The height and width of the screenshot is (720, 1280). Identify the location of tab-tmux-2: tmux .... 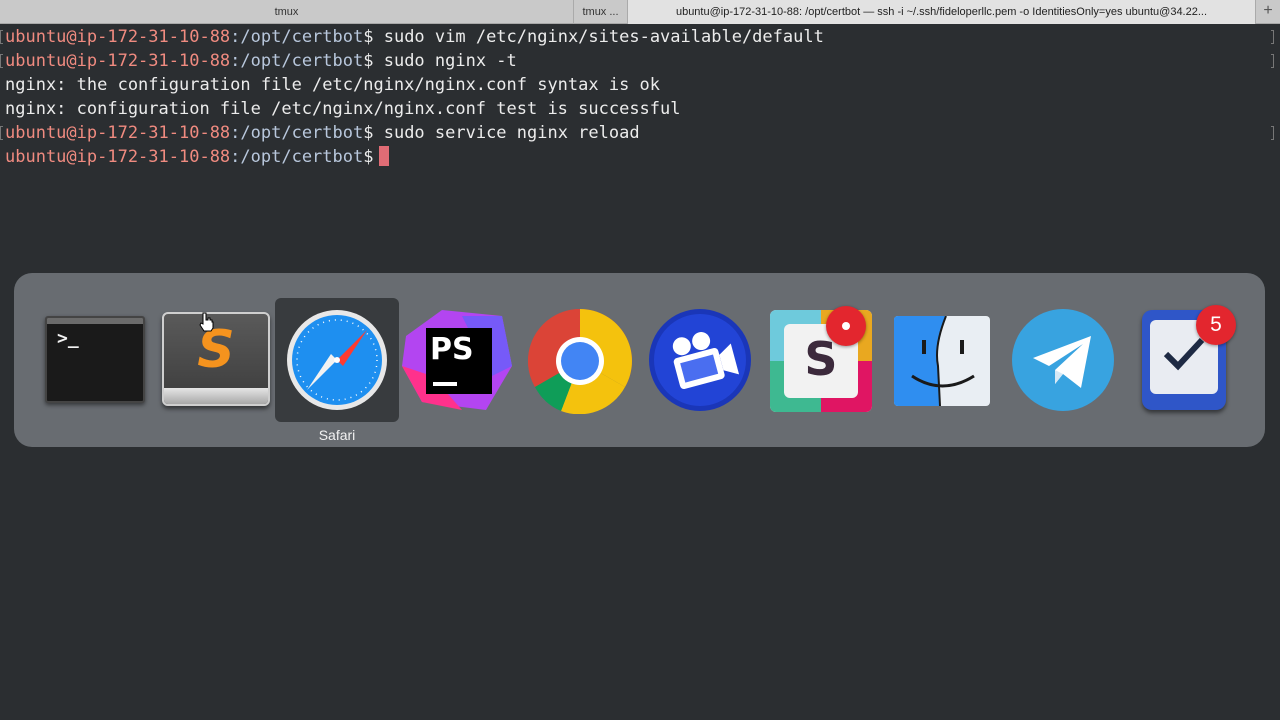
(601, 12).